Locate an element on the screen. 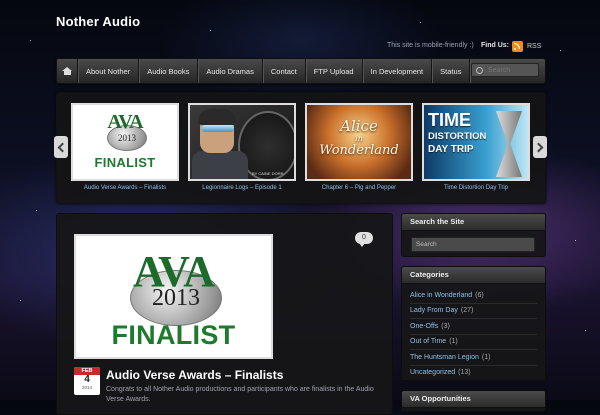 The height and width of the screenshot is (415, 600). mobile-friendly-note: This site is mobile-friendly :) is located at coordinates (430, 45).